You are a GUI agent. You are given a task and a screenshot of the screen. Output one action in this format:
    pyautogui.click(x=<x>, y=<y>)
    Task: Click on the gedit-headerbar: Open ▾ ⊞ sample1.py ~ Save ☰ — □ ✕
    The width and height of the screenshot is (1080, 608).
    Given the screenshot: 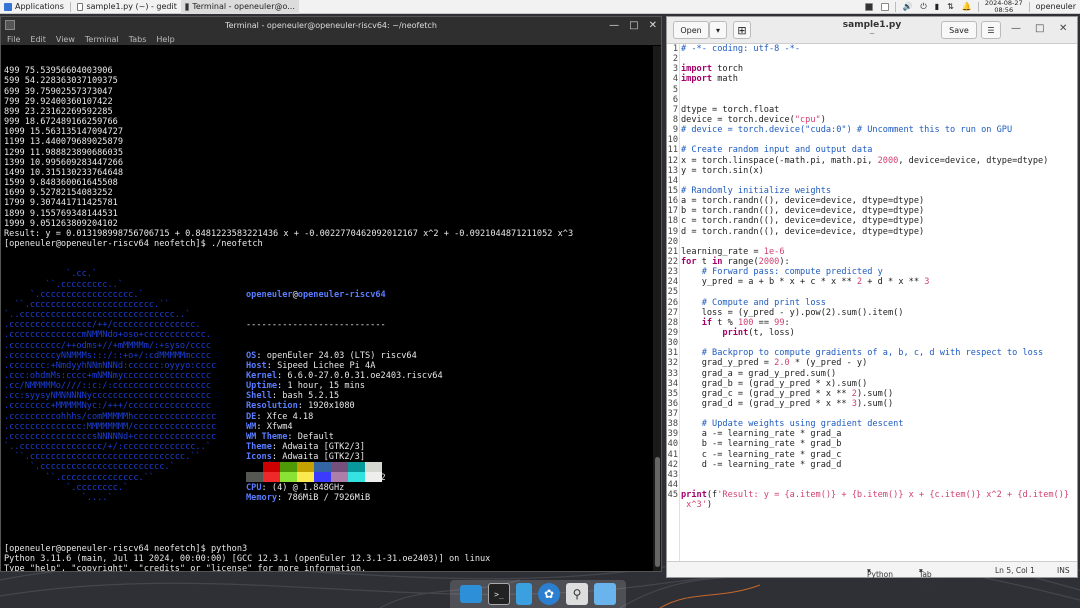 What is the action you would take?
    pyautogui.click(x=872, y=30)
    